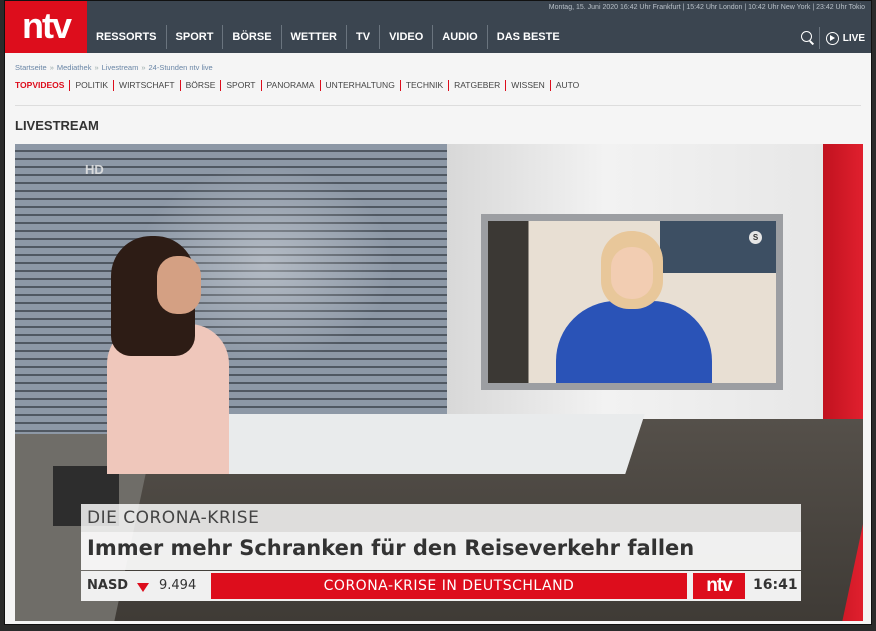 This screenshot has height=631, width=876. I want to click on subnav-technik: TECHNIK, so click(425, 85).